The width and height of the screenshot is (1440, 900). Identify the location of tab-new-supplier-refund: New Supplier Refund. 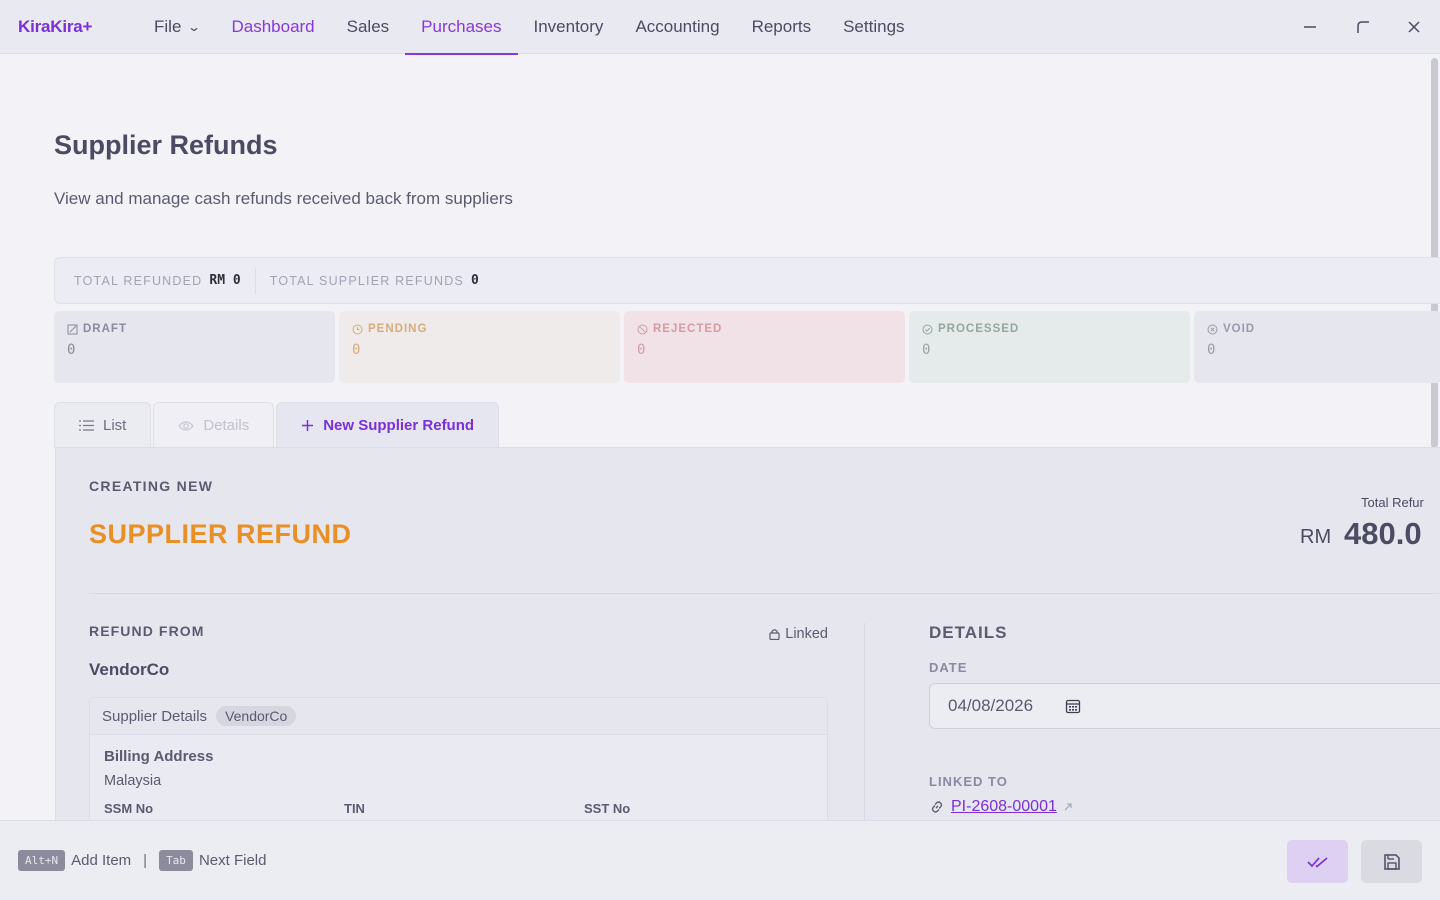
(388, 425).